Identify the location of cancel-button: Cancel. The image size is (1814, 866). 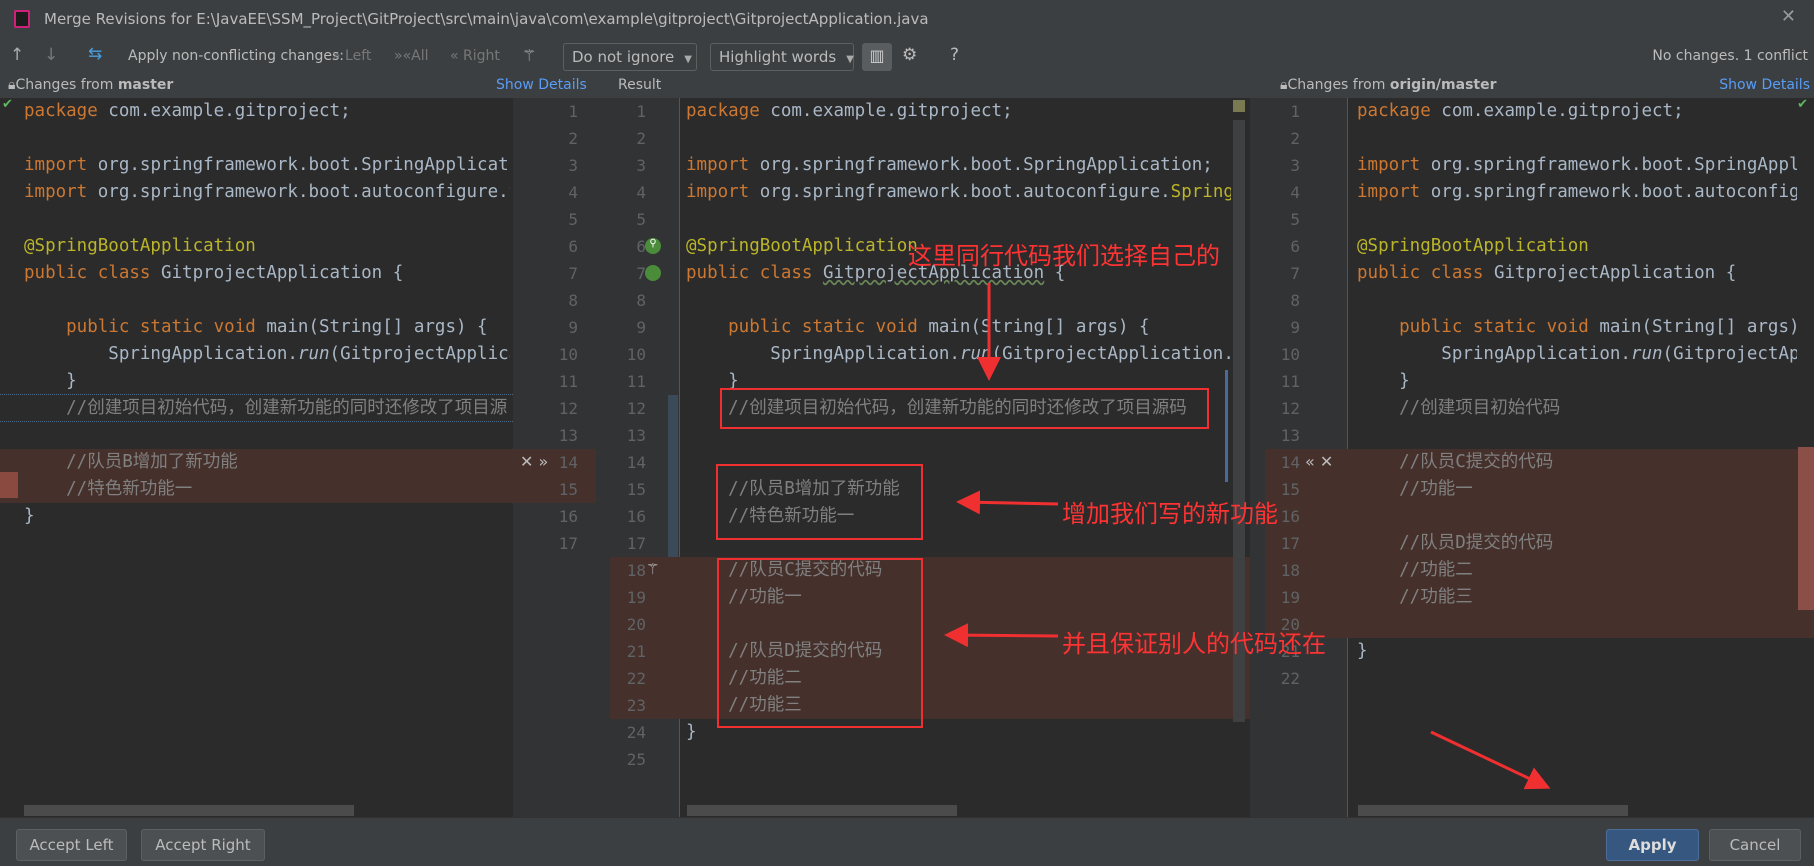
(1755, 845).